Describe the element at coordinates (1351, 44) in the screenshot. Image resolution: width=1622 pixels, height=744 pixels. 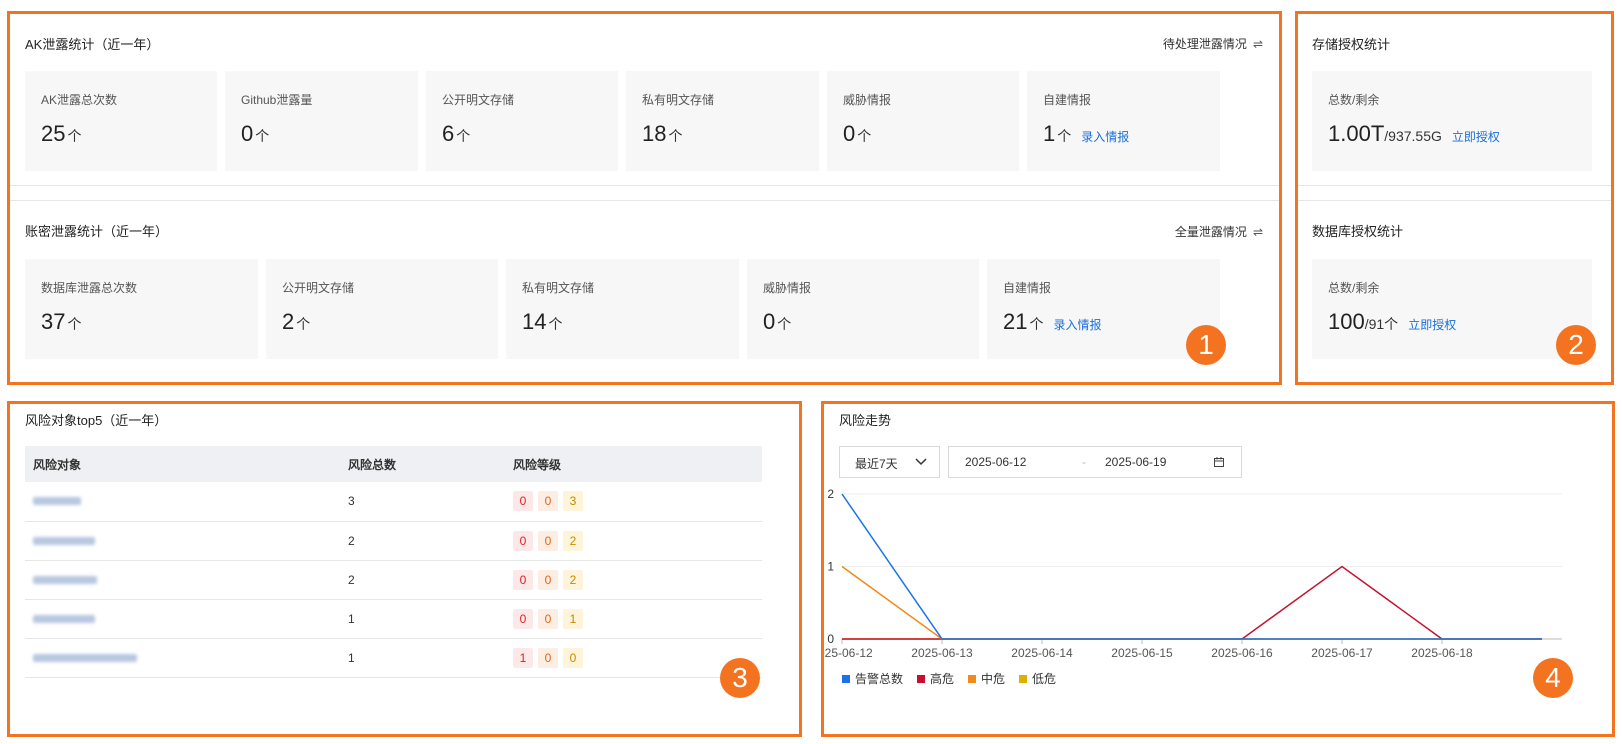
I see `storage-title: 存储授权统计` at that location.